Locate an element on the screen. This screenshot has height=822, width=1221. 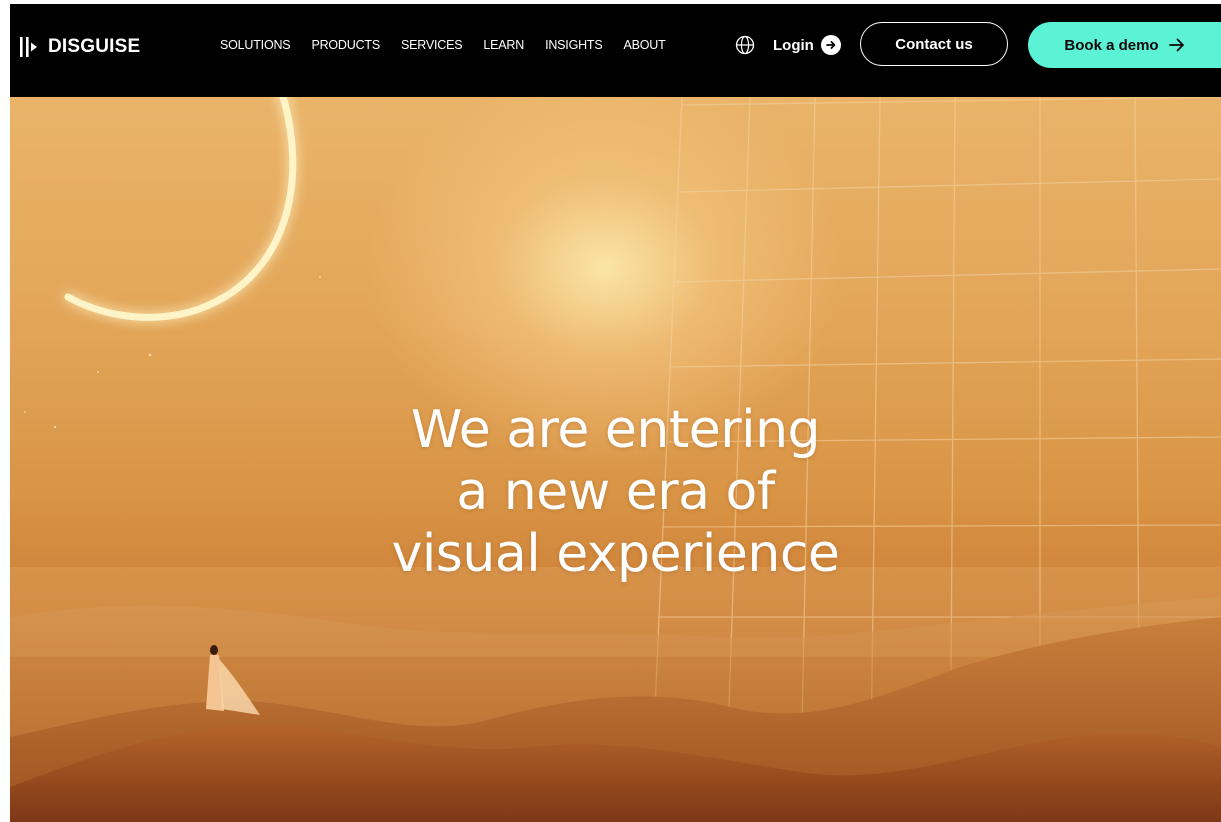
login-label: Login is located at coordinates (793, 45).